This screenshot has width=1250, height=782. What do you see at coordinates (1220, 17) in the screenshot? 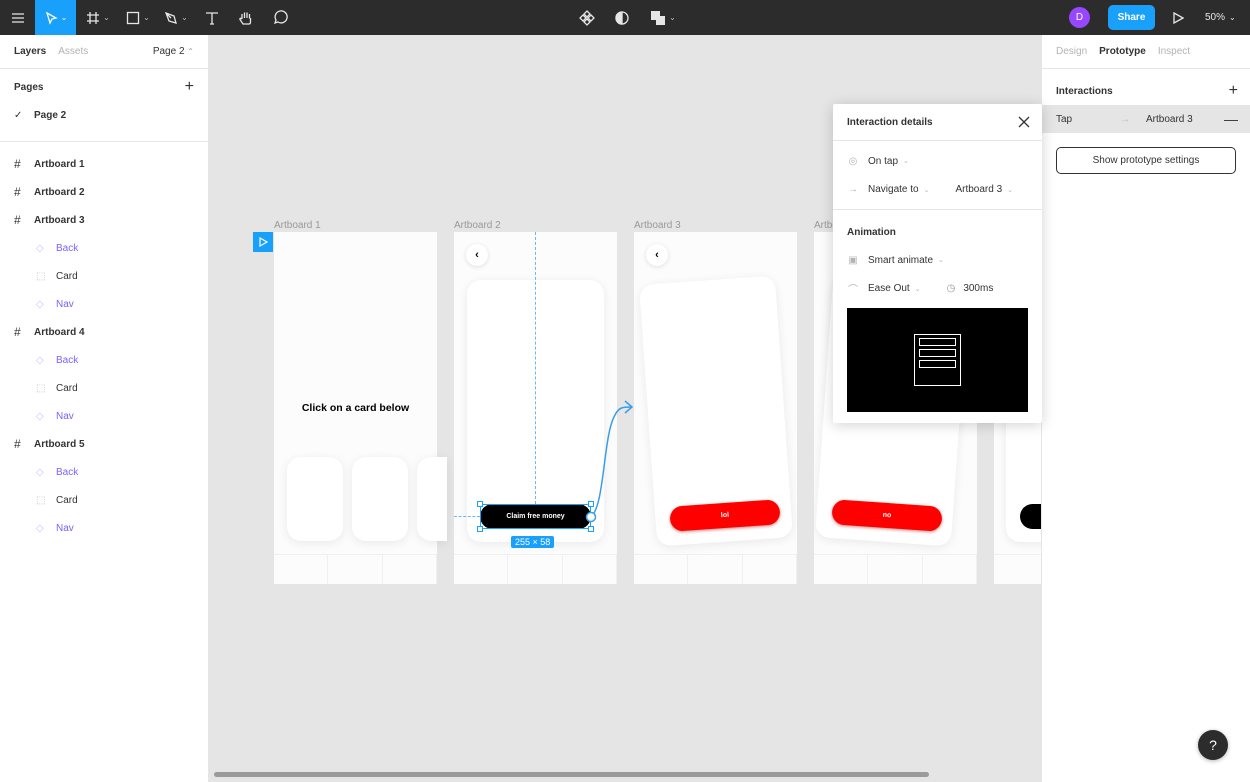
I see `zoom-dropdown: 50% ⌄` at bounding box center [1220, 17].